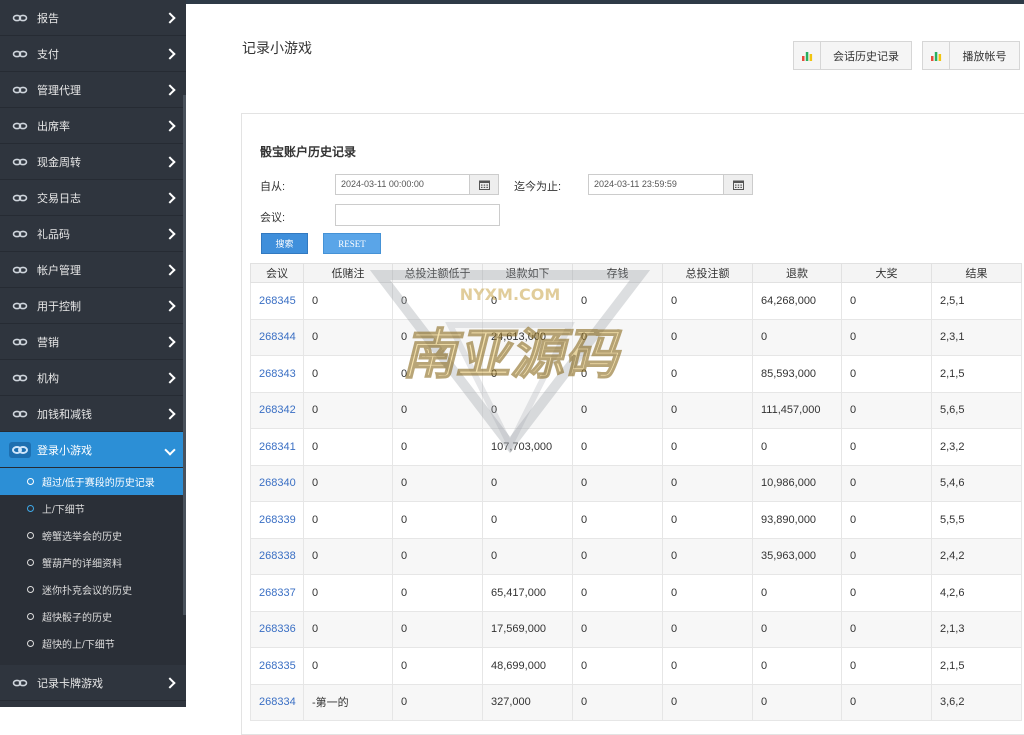  I want to click on sidebar-subitem-label: 上/下细节, so click(63, 510).